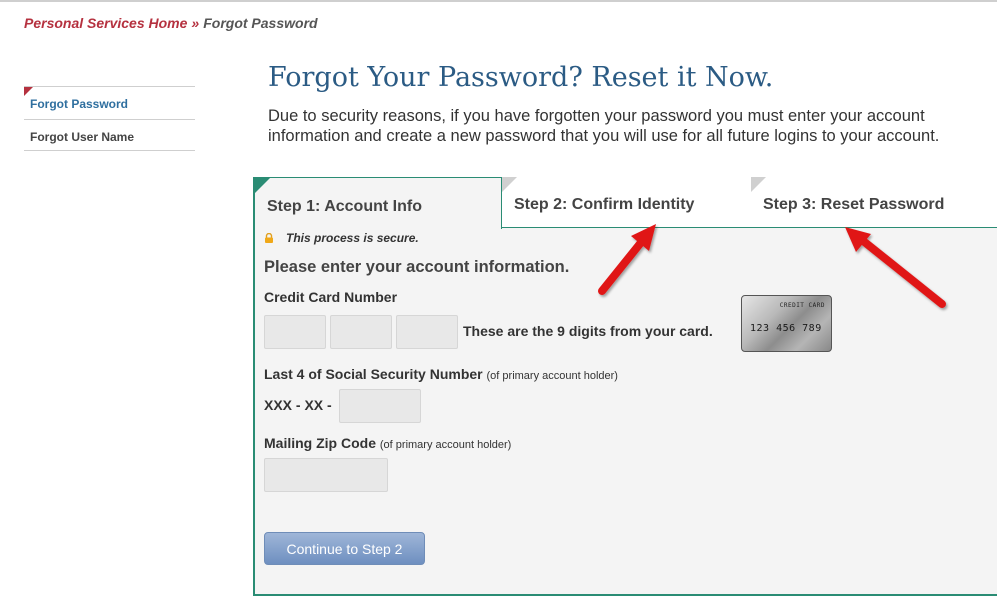 The image size is (997, 599). What do you see at coordinates (326, 475) in the screenshot?
I see `zip-code-field` at bounding box center [326, 475].